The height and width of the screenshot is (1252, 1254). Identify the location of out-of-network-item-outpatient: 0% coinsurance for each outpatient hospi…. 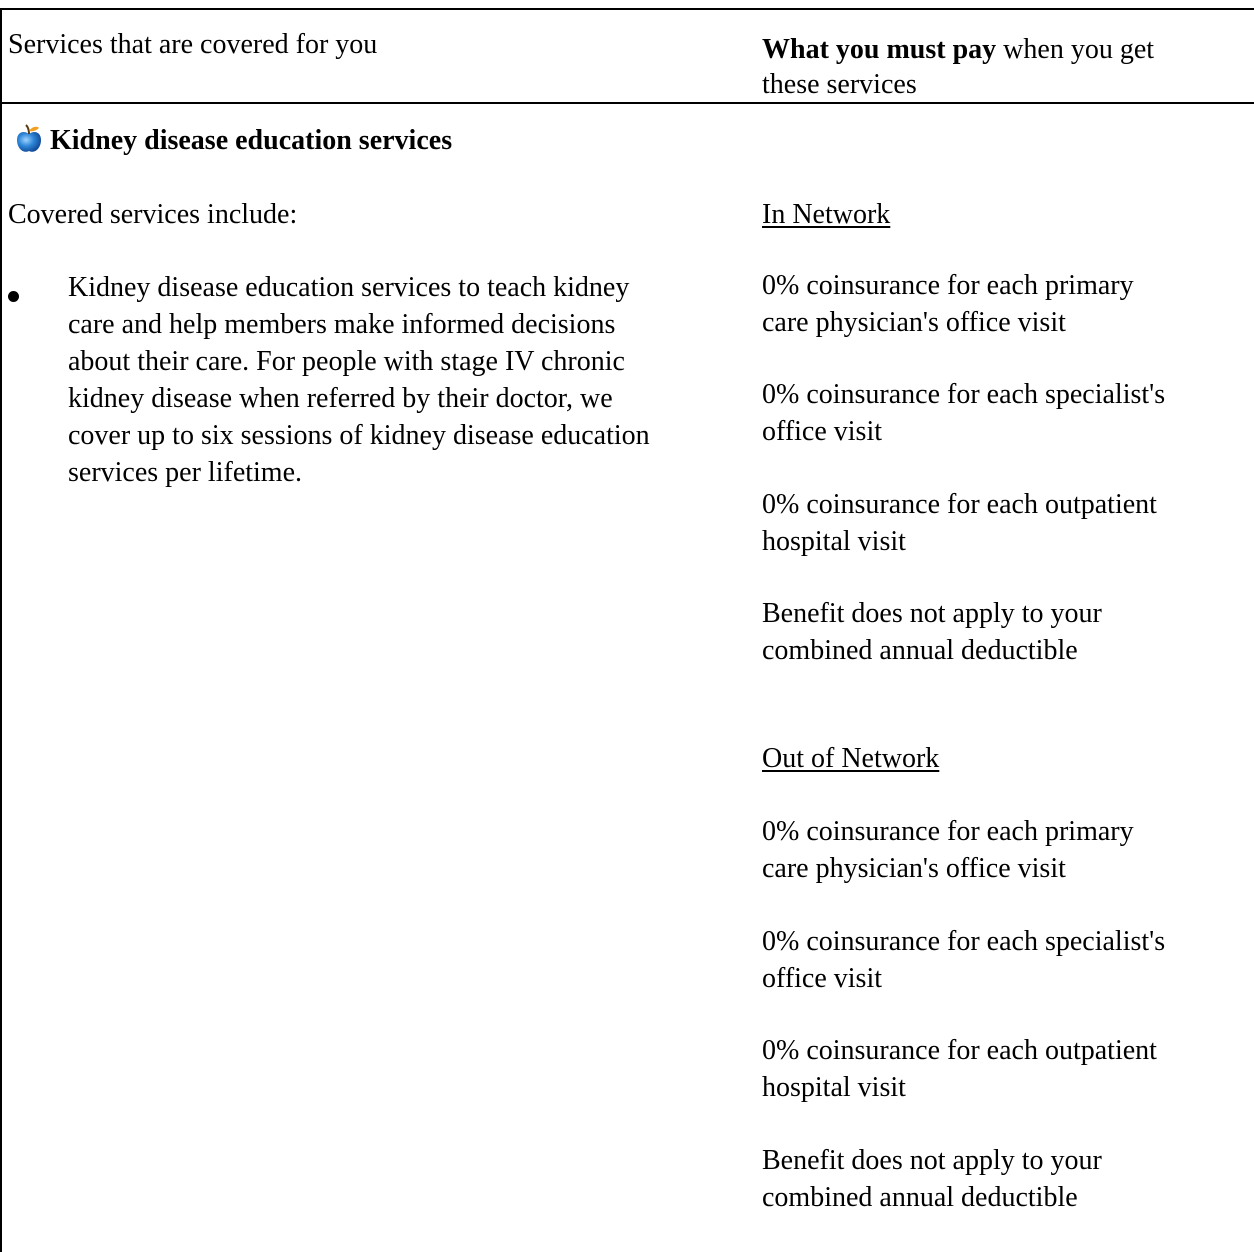
(959, 1069).